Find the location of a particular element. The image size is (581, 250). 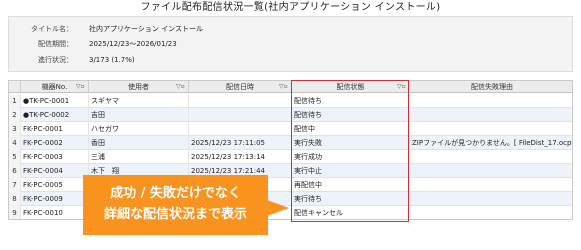

window-title: ファイル配布配信状況一覧(社内アプリケーション インストール) is located at coordinates (290, 7).